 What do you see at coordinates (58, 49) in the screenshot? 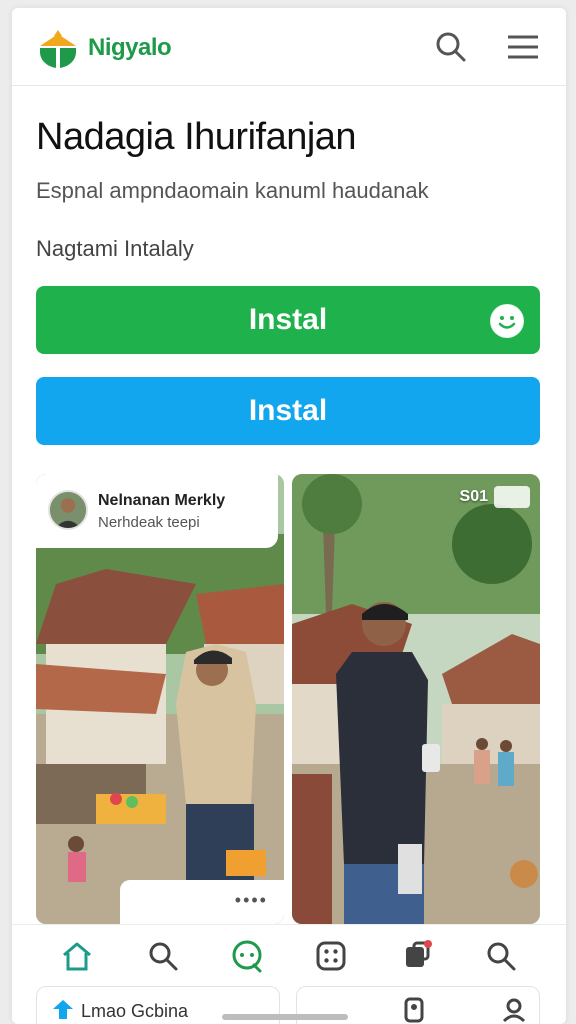
I see `sun-shield-logo-icon` at bounding box center [58, 49].